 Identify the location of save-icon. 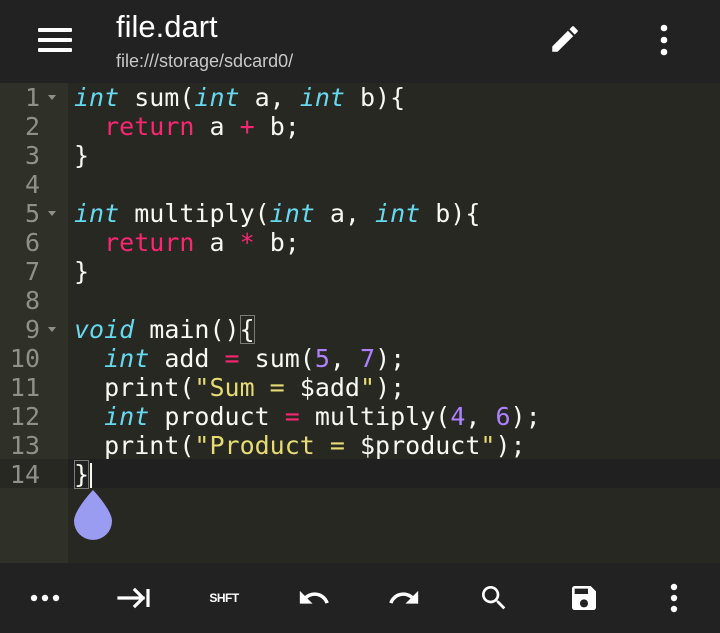
(584, 598).